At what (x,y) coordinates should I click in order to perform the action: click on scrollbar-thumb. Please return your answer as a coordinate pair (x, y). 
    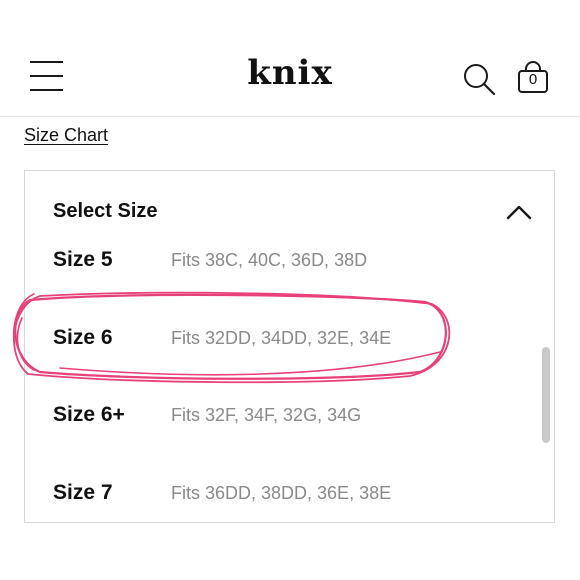
    Looking at the image, I should click on (546, 395).